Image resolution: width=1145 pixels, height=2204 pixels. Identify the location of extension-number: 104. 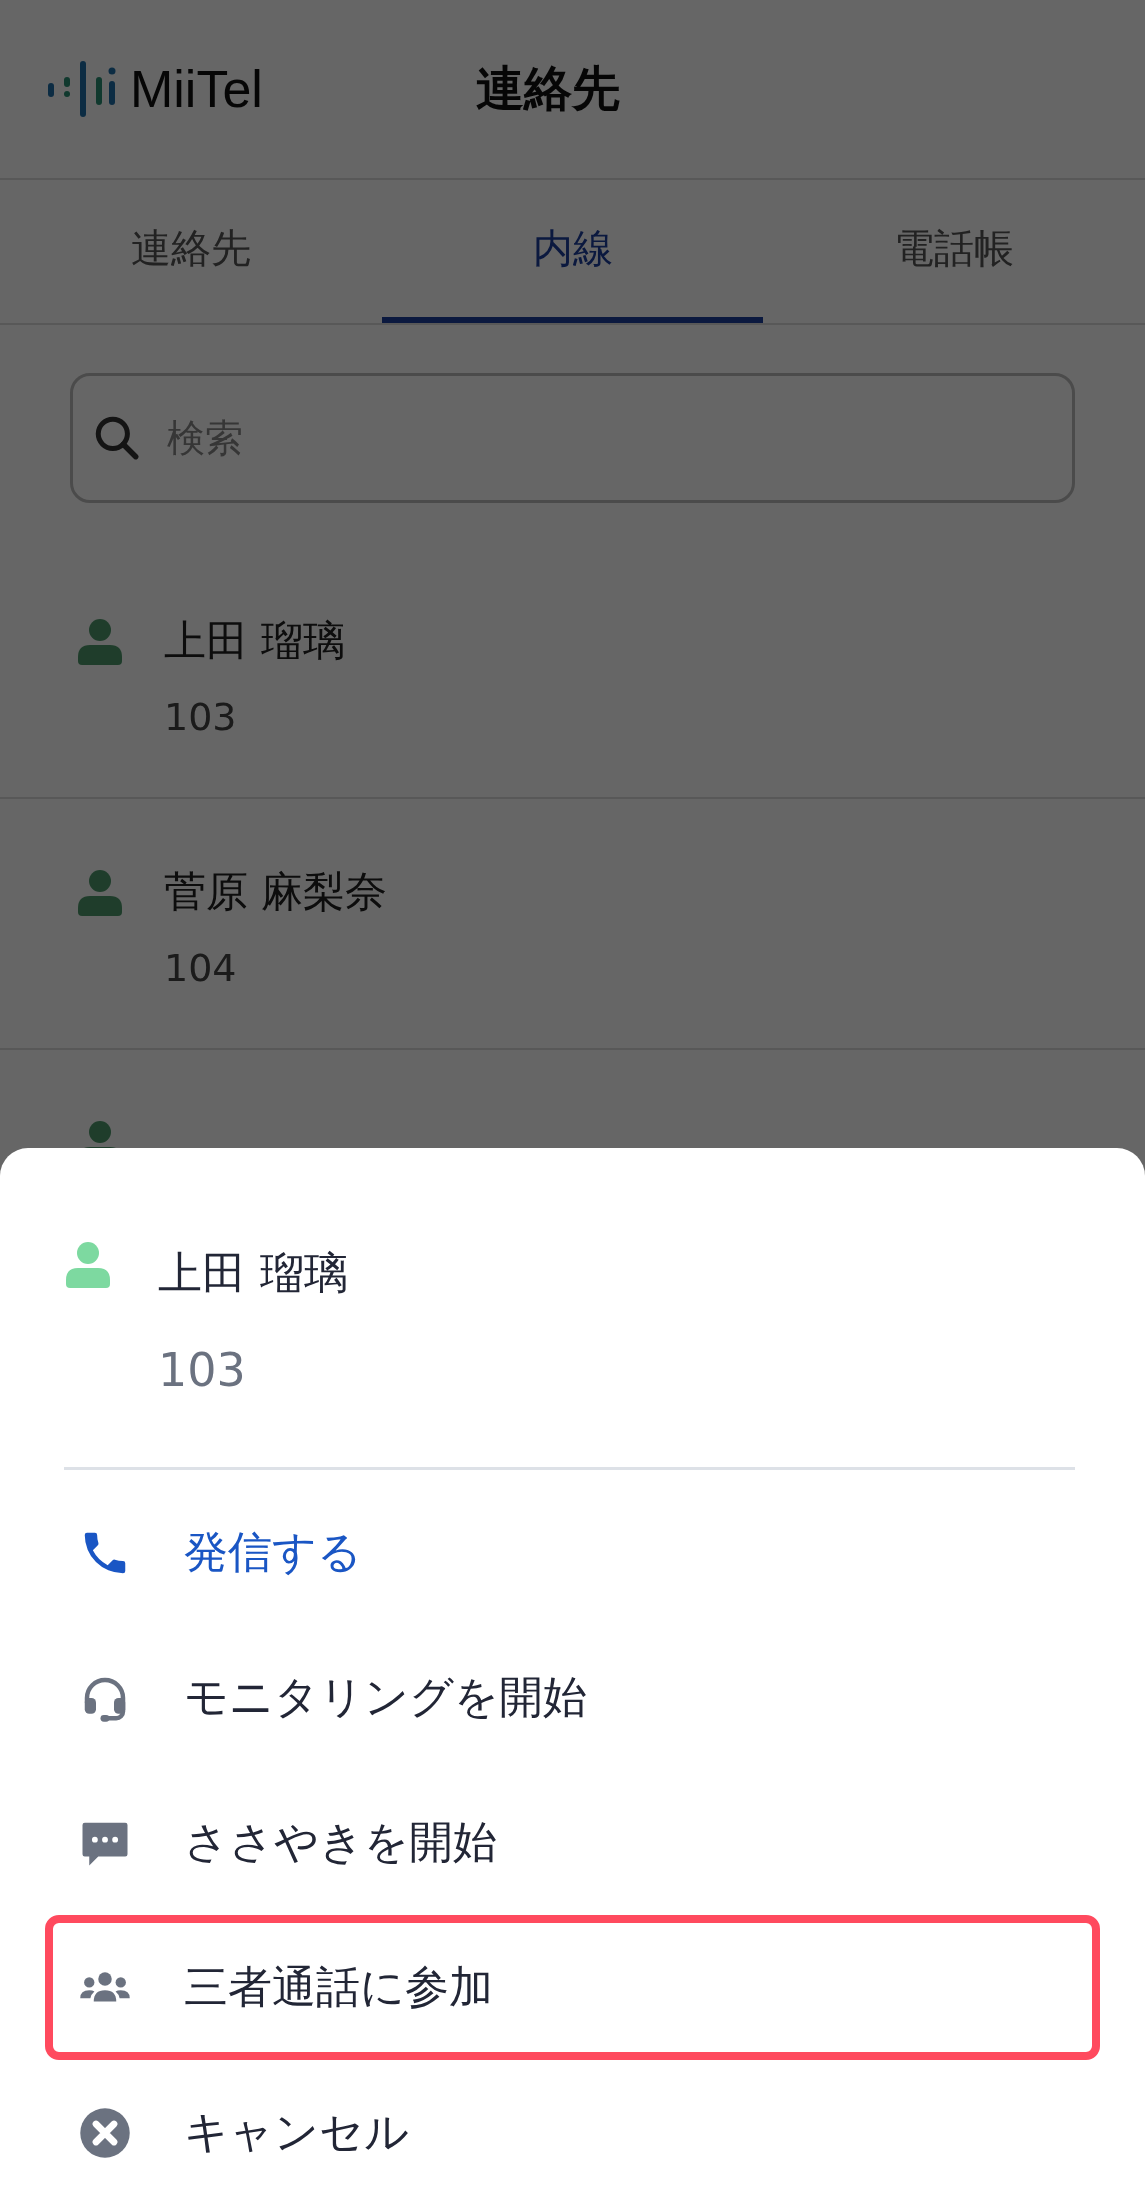
(201, 968).